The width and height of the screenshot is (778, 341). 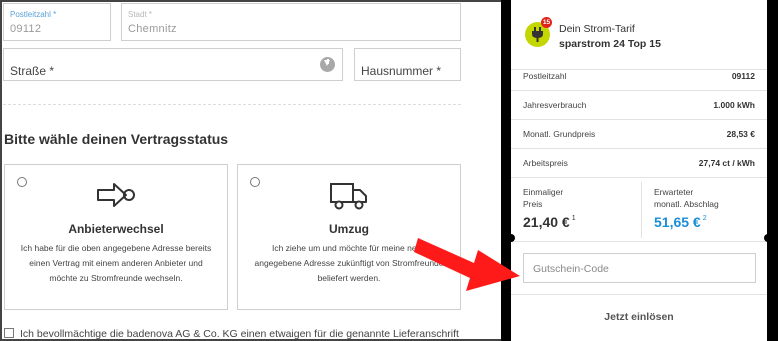 What do you see at coordinates (26, 29) in the screenshot?
I see `postal-code-value: 09112` at bounding box center [26, 29].